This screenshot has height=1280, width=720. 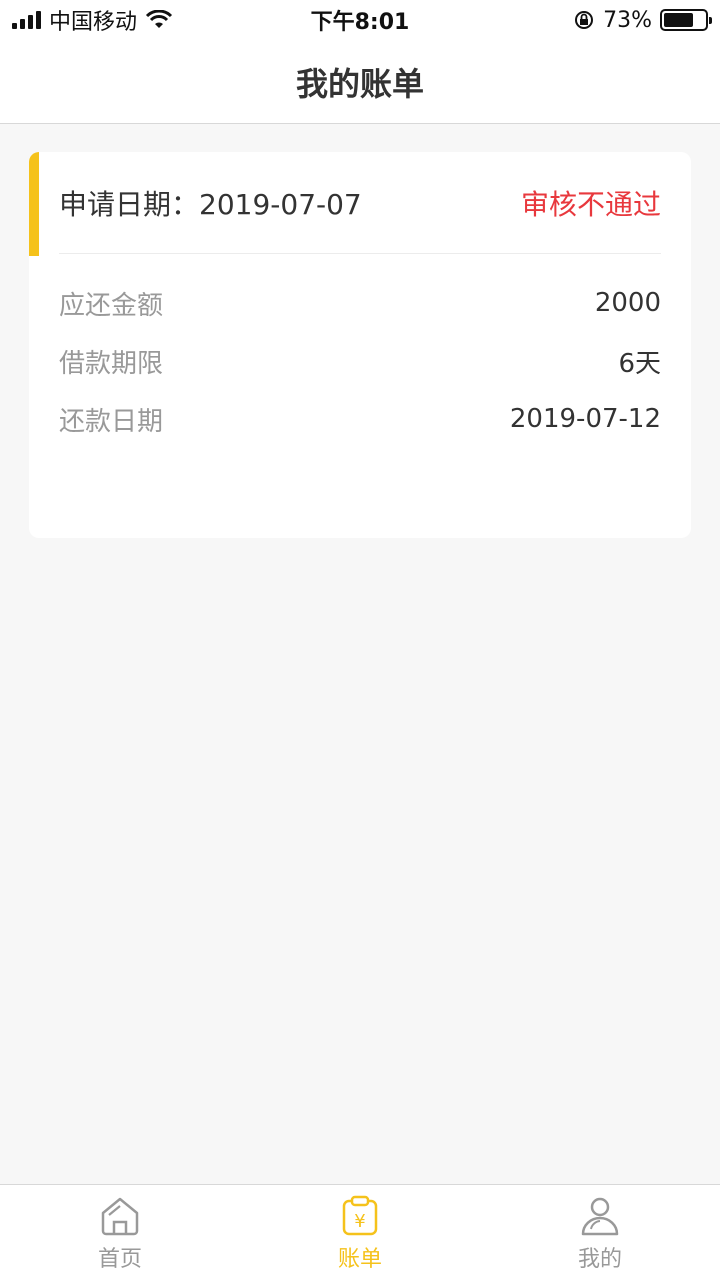 I want to click on detail-value: 6天, so click(x=639, y=363).